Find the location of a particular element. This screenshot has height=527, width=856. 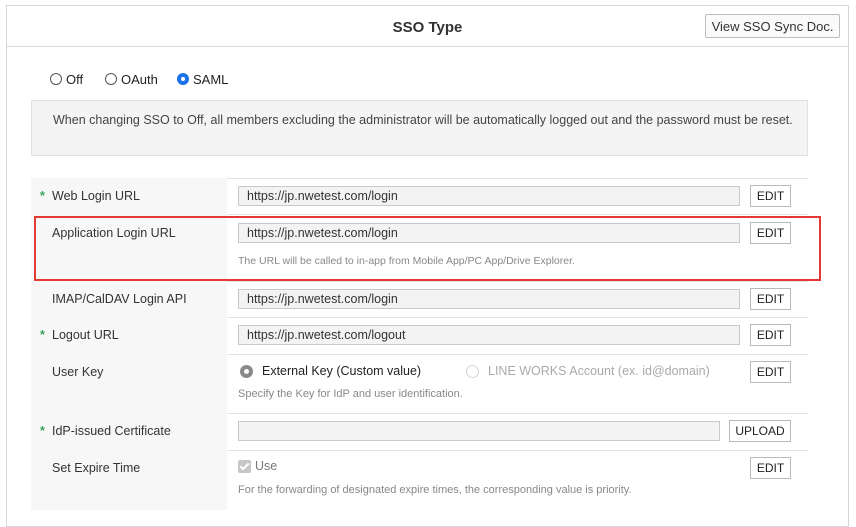

sso-type-off-radio: Off is located at coordinates (70, 81).